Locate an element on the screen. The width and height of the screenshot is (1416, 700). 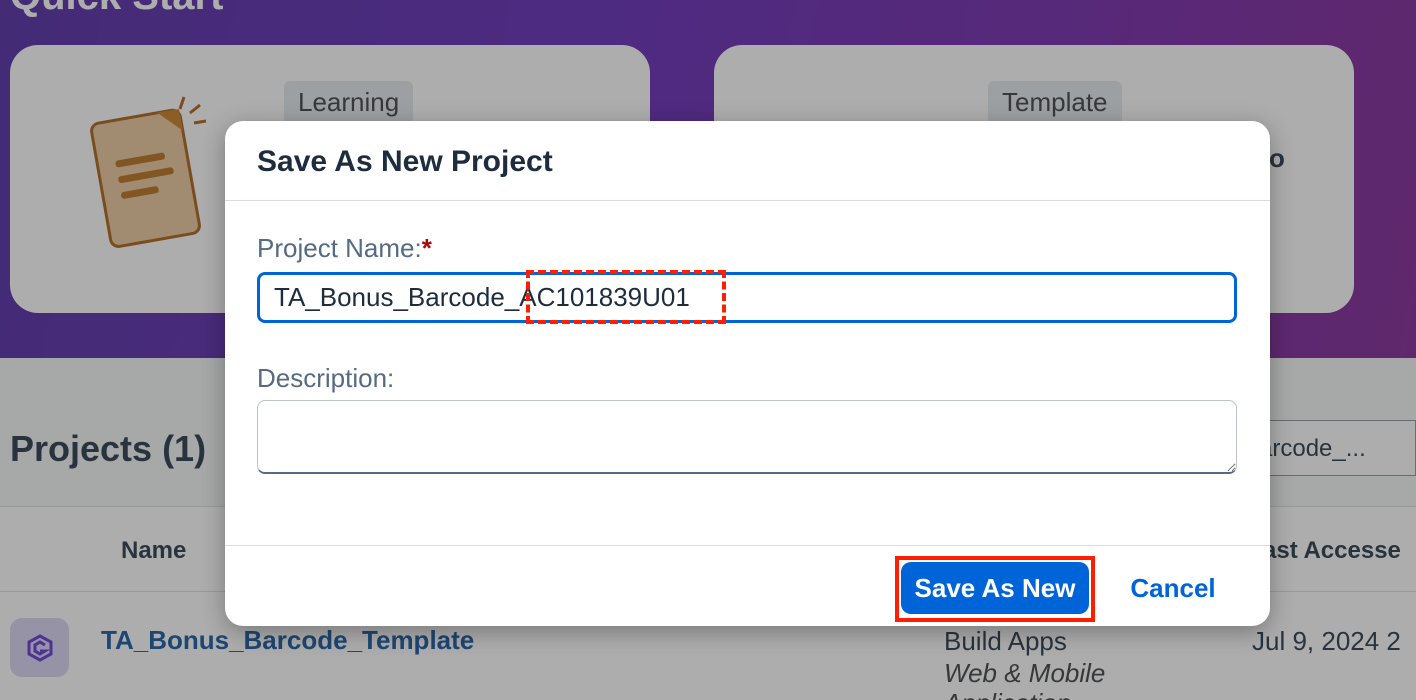
description-input is located at coordinates (747, 437).